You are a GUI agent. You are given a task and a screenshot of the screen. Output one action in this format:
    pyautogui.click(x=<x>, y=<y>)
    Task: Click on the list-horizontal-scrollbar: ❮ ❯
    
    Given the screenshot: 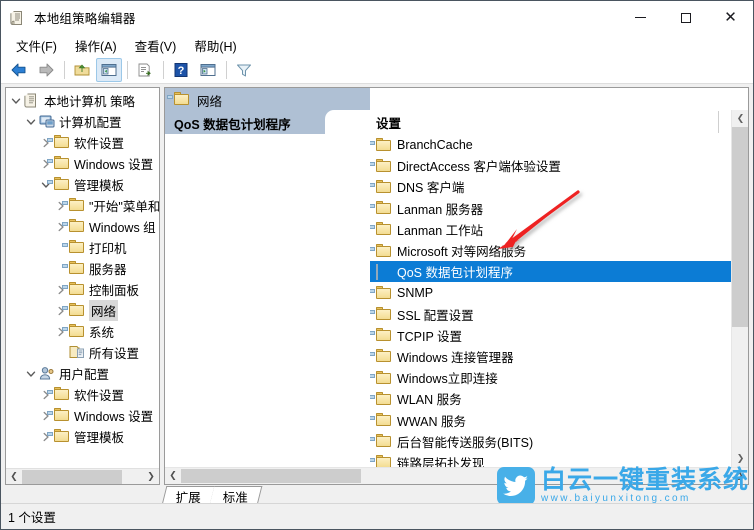 What is the action you would take?
    pyautogui.click(x=456, y=475)
    